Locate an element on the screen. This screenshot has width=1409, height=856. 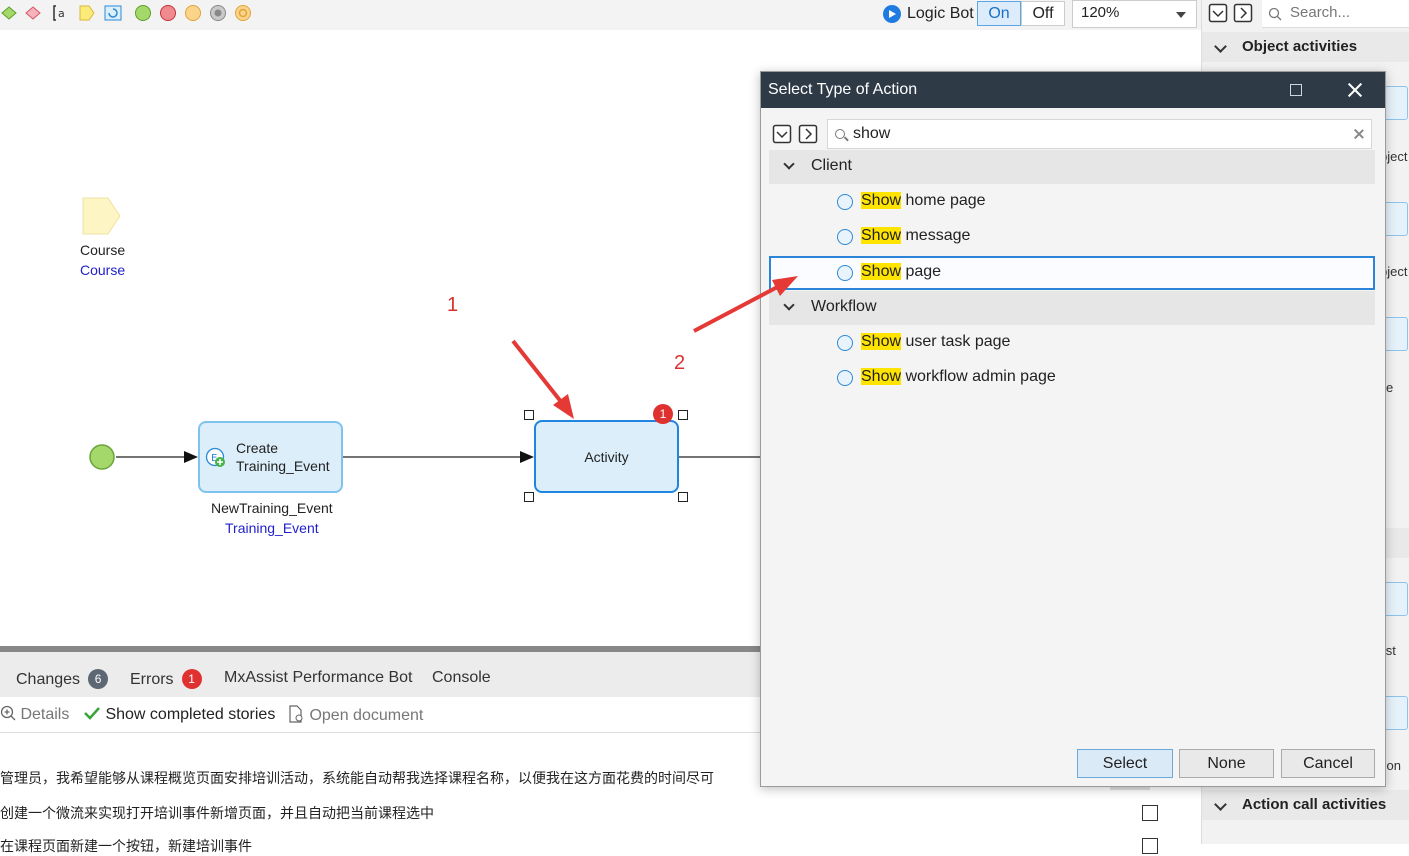
changes-count-badge: 6 is located at coordinates (98, 679).